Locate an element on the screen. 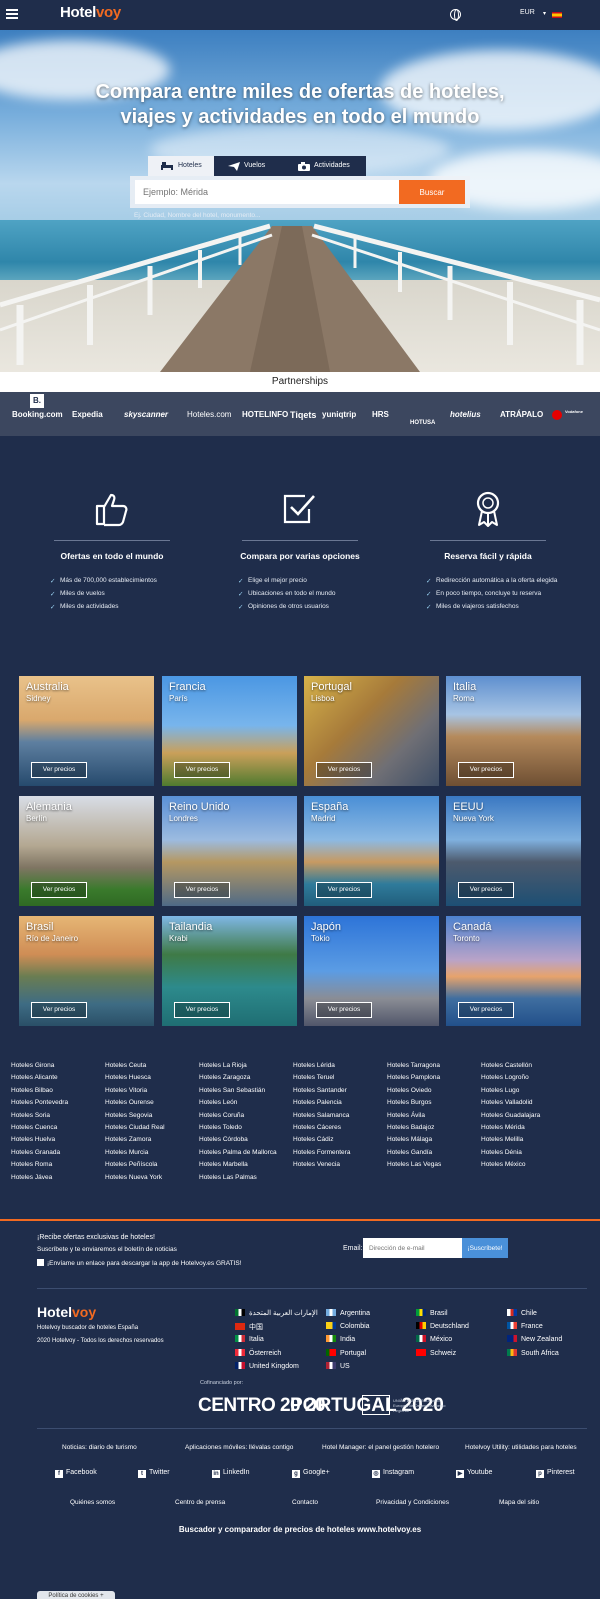  destination-card-italy: Italia Roma Ver precios is located at coordinates (513, 731).